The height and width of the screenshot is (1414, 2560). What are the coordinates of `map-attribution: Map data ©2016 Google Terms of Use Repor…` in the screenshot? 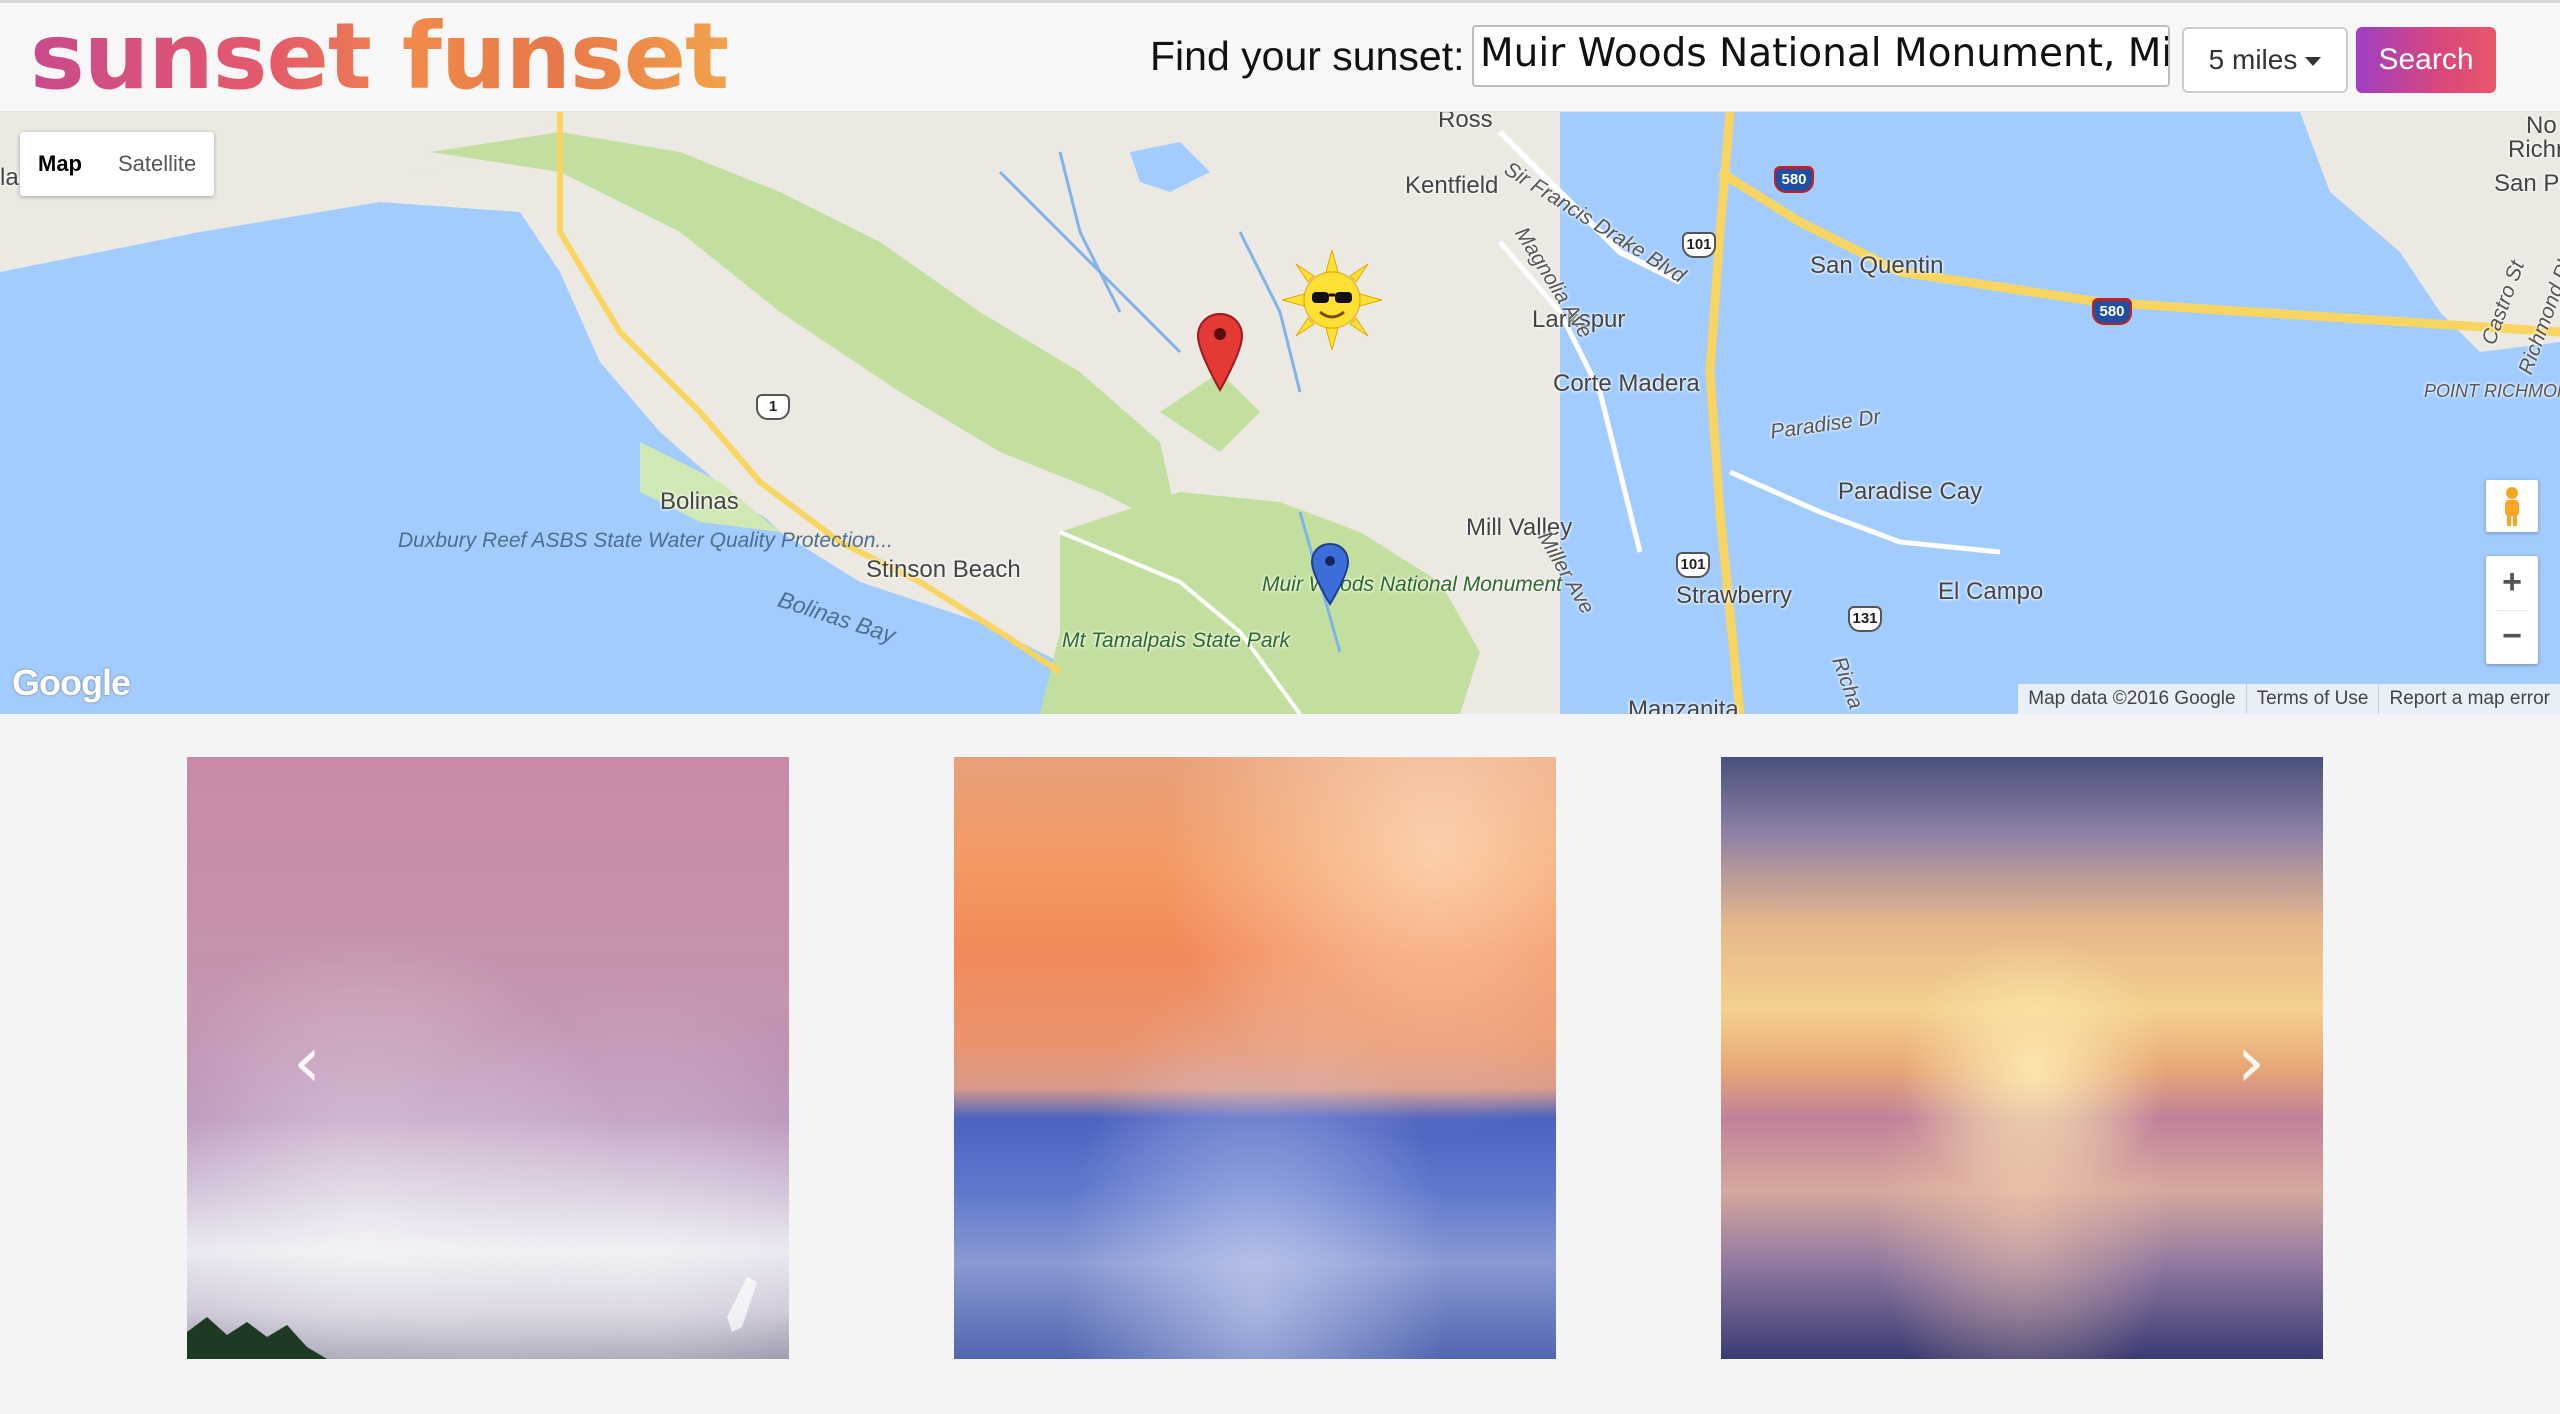 It's located at (2289, 699).